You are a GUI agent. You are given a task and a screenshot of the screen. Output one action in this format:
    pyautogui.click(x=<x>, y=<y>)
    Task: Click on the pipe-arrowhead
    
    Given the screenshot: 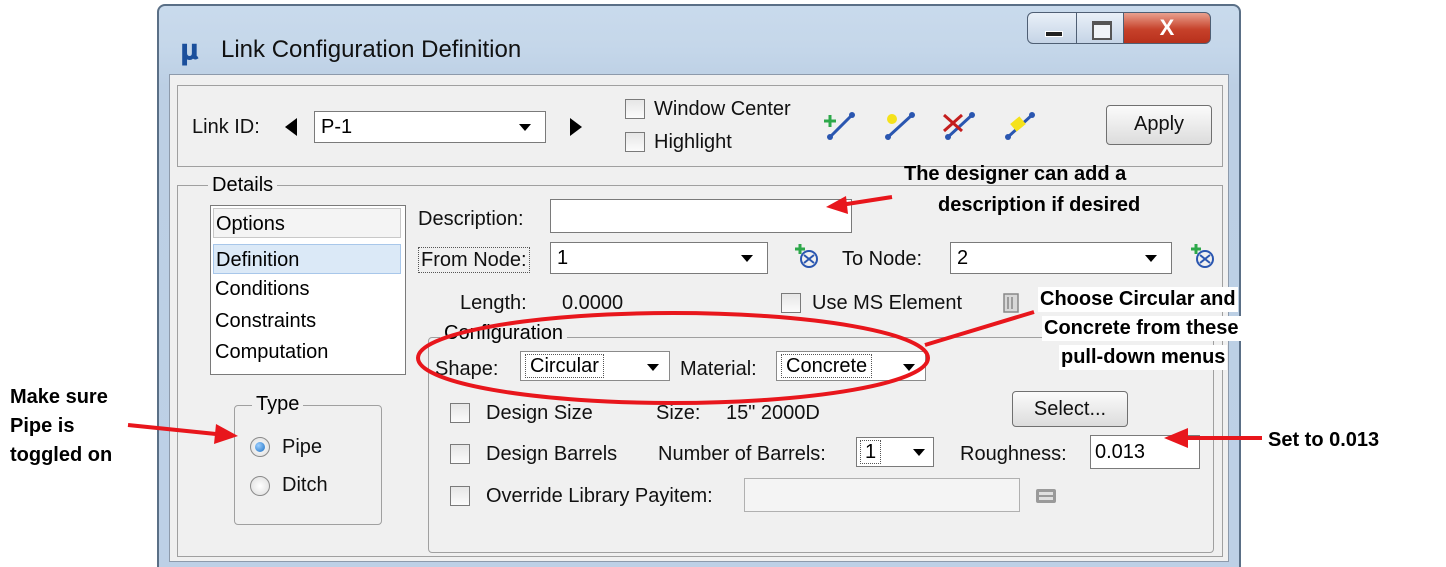 What is the action you would take?
    pyautogui.click(x=226, y=434)
    